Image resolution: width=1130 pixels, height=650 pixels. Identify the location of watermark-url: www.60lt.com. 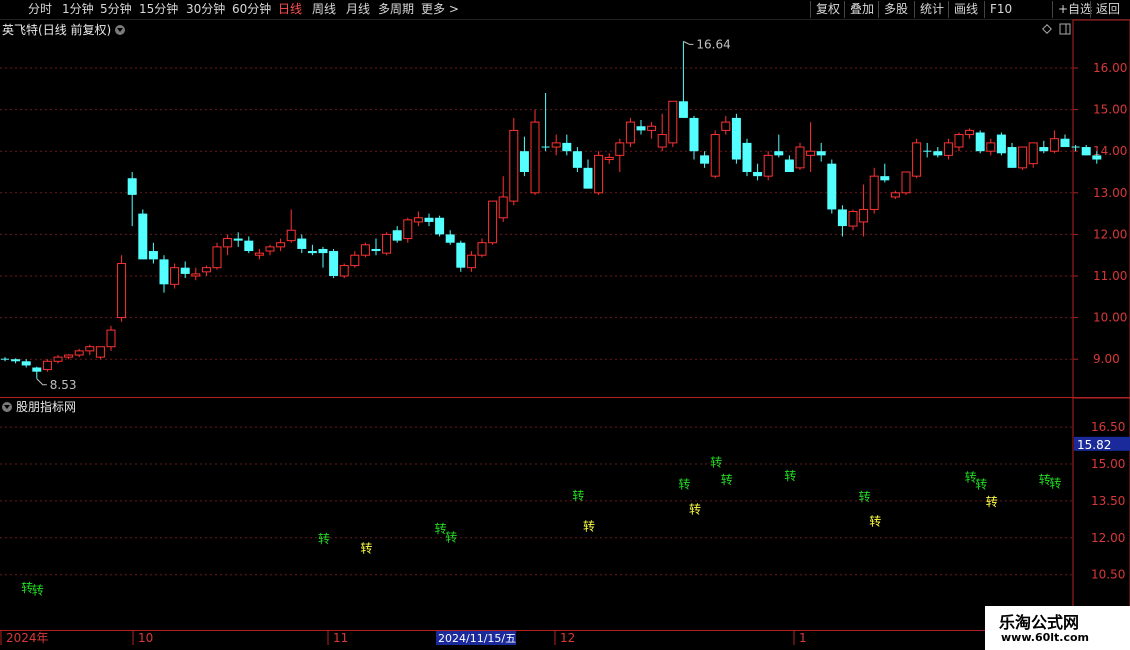
(1045, 637).